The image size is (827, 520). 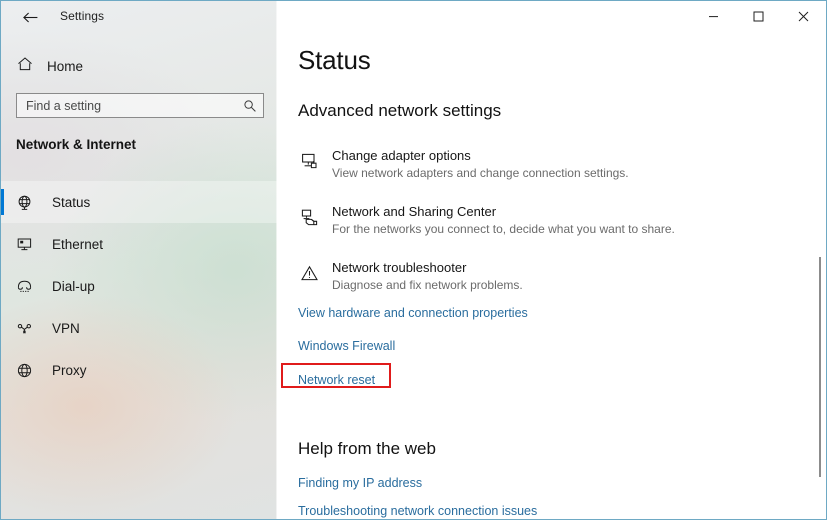 I want to click on sidebar-nav-list: Status Ethernet Dial-up VPN Proxy, so click(x=139, y=286).